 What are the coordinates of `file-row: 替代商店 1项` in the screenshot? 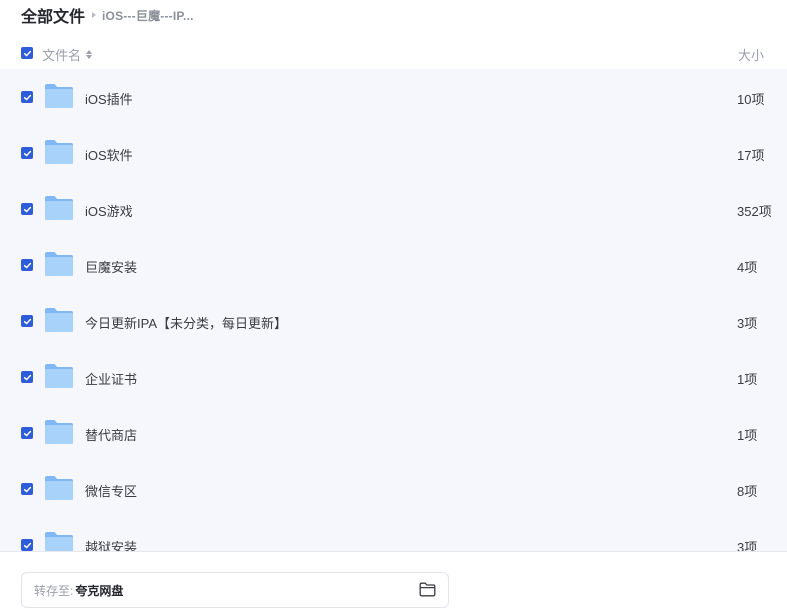 It's located at (393, 433).